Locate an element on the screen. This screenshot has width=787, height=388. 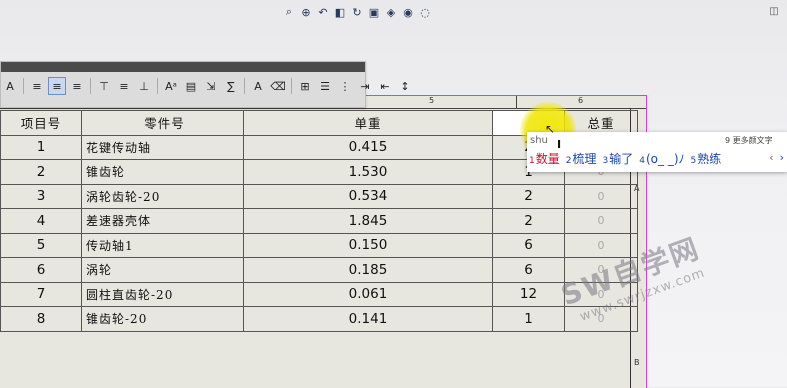
view-orientation-icon: ◈ is located at coordinates (391, 12).